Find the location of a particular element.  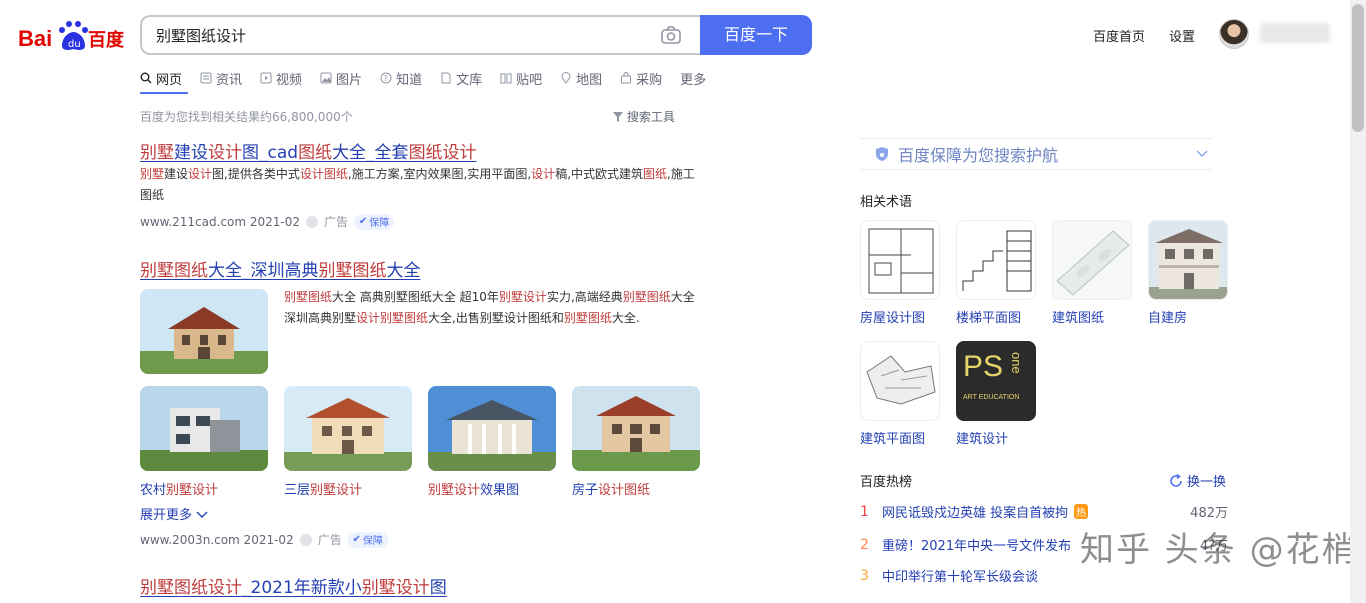

result-meta-1: www.211cad.com 2021-02 广告 ✔ 保障 is located at coordinates (267, 221).